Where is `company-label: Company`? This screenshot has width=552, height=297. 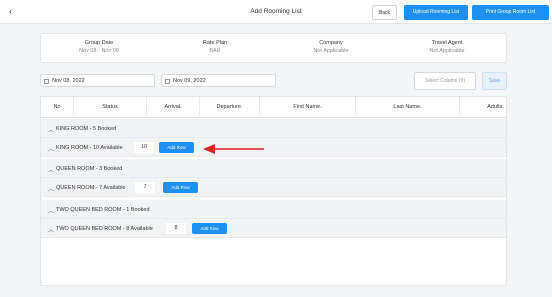 company-label: Company is located at coordinates (331, 43).